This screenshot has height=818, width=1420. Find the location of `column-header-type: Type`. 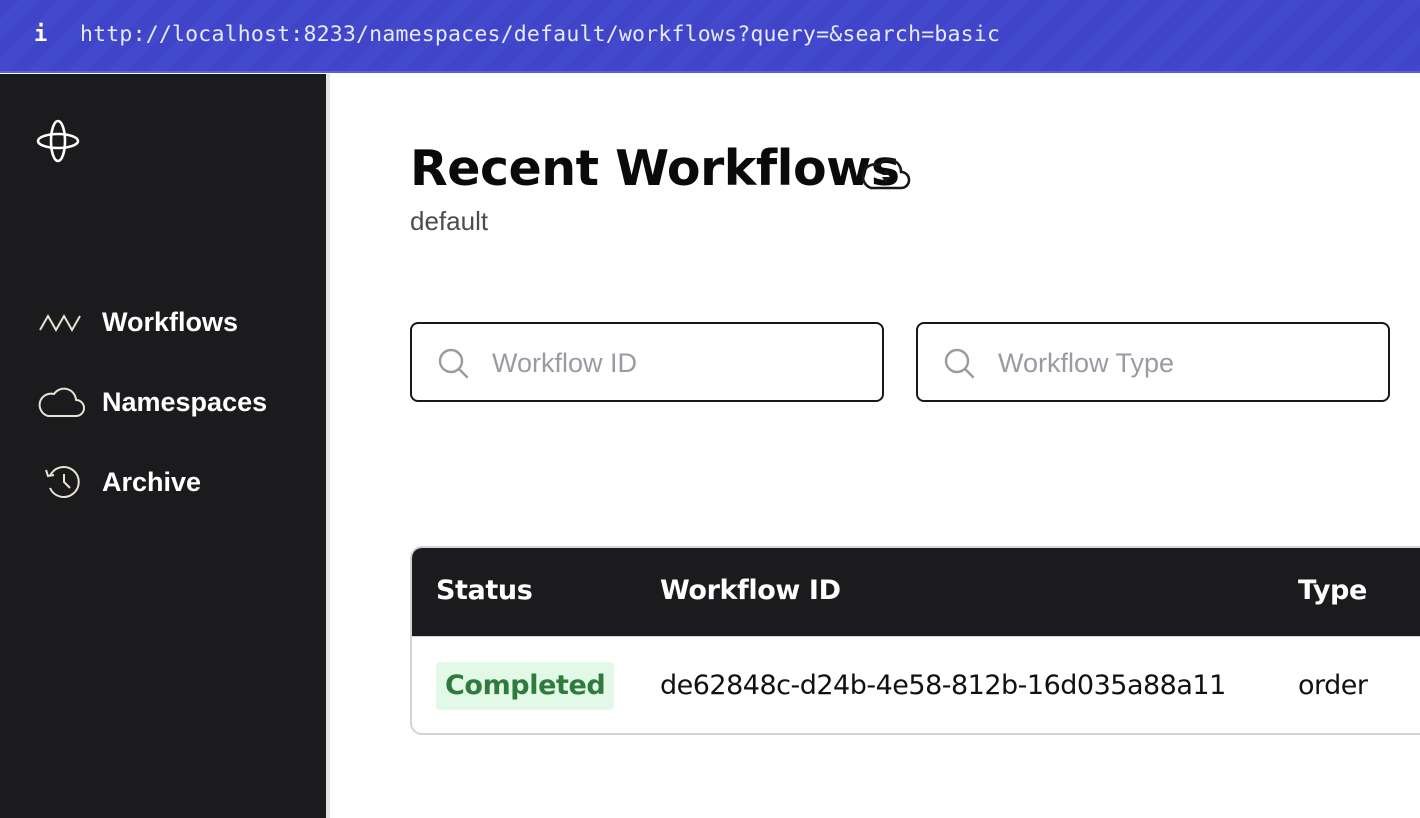

column-header-type: Type is located at coordinates (1332, 590).